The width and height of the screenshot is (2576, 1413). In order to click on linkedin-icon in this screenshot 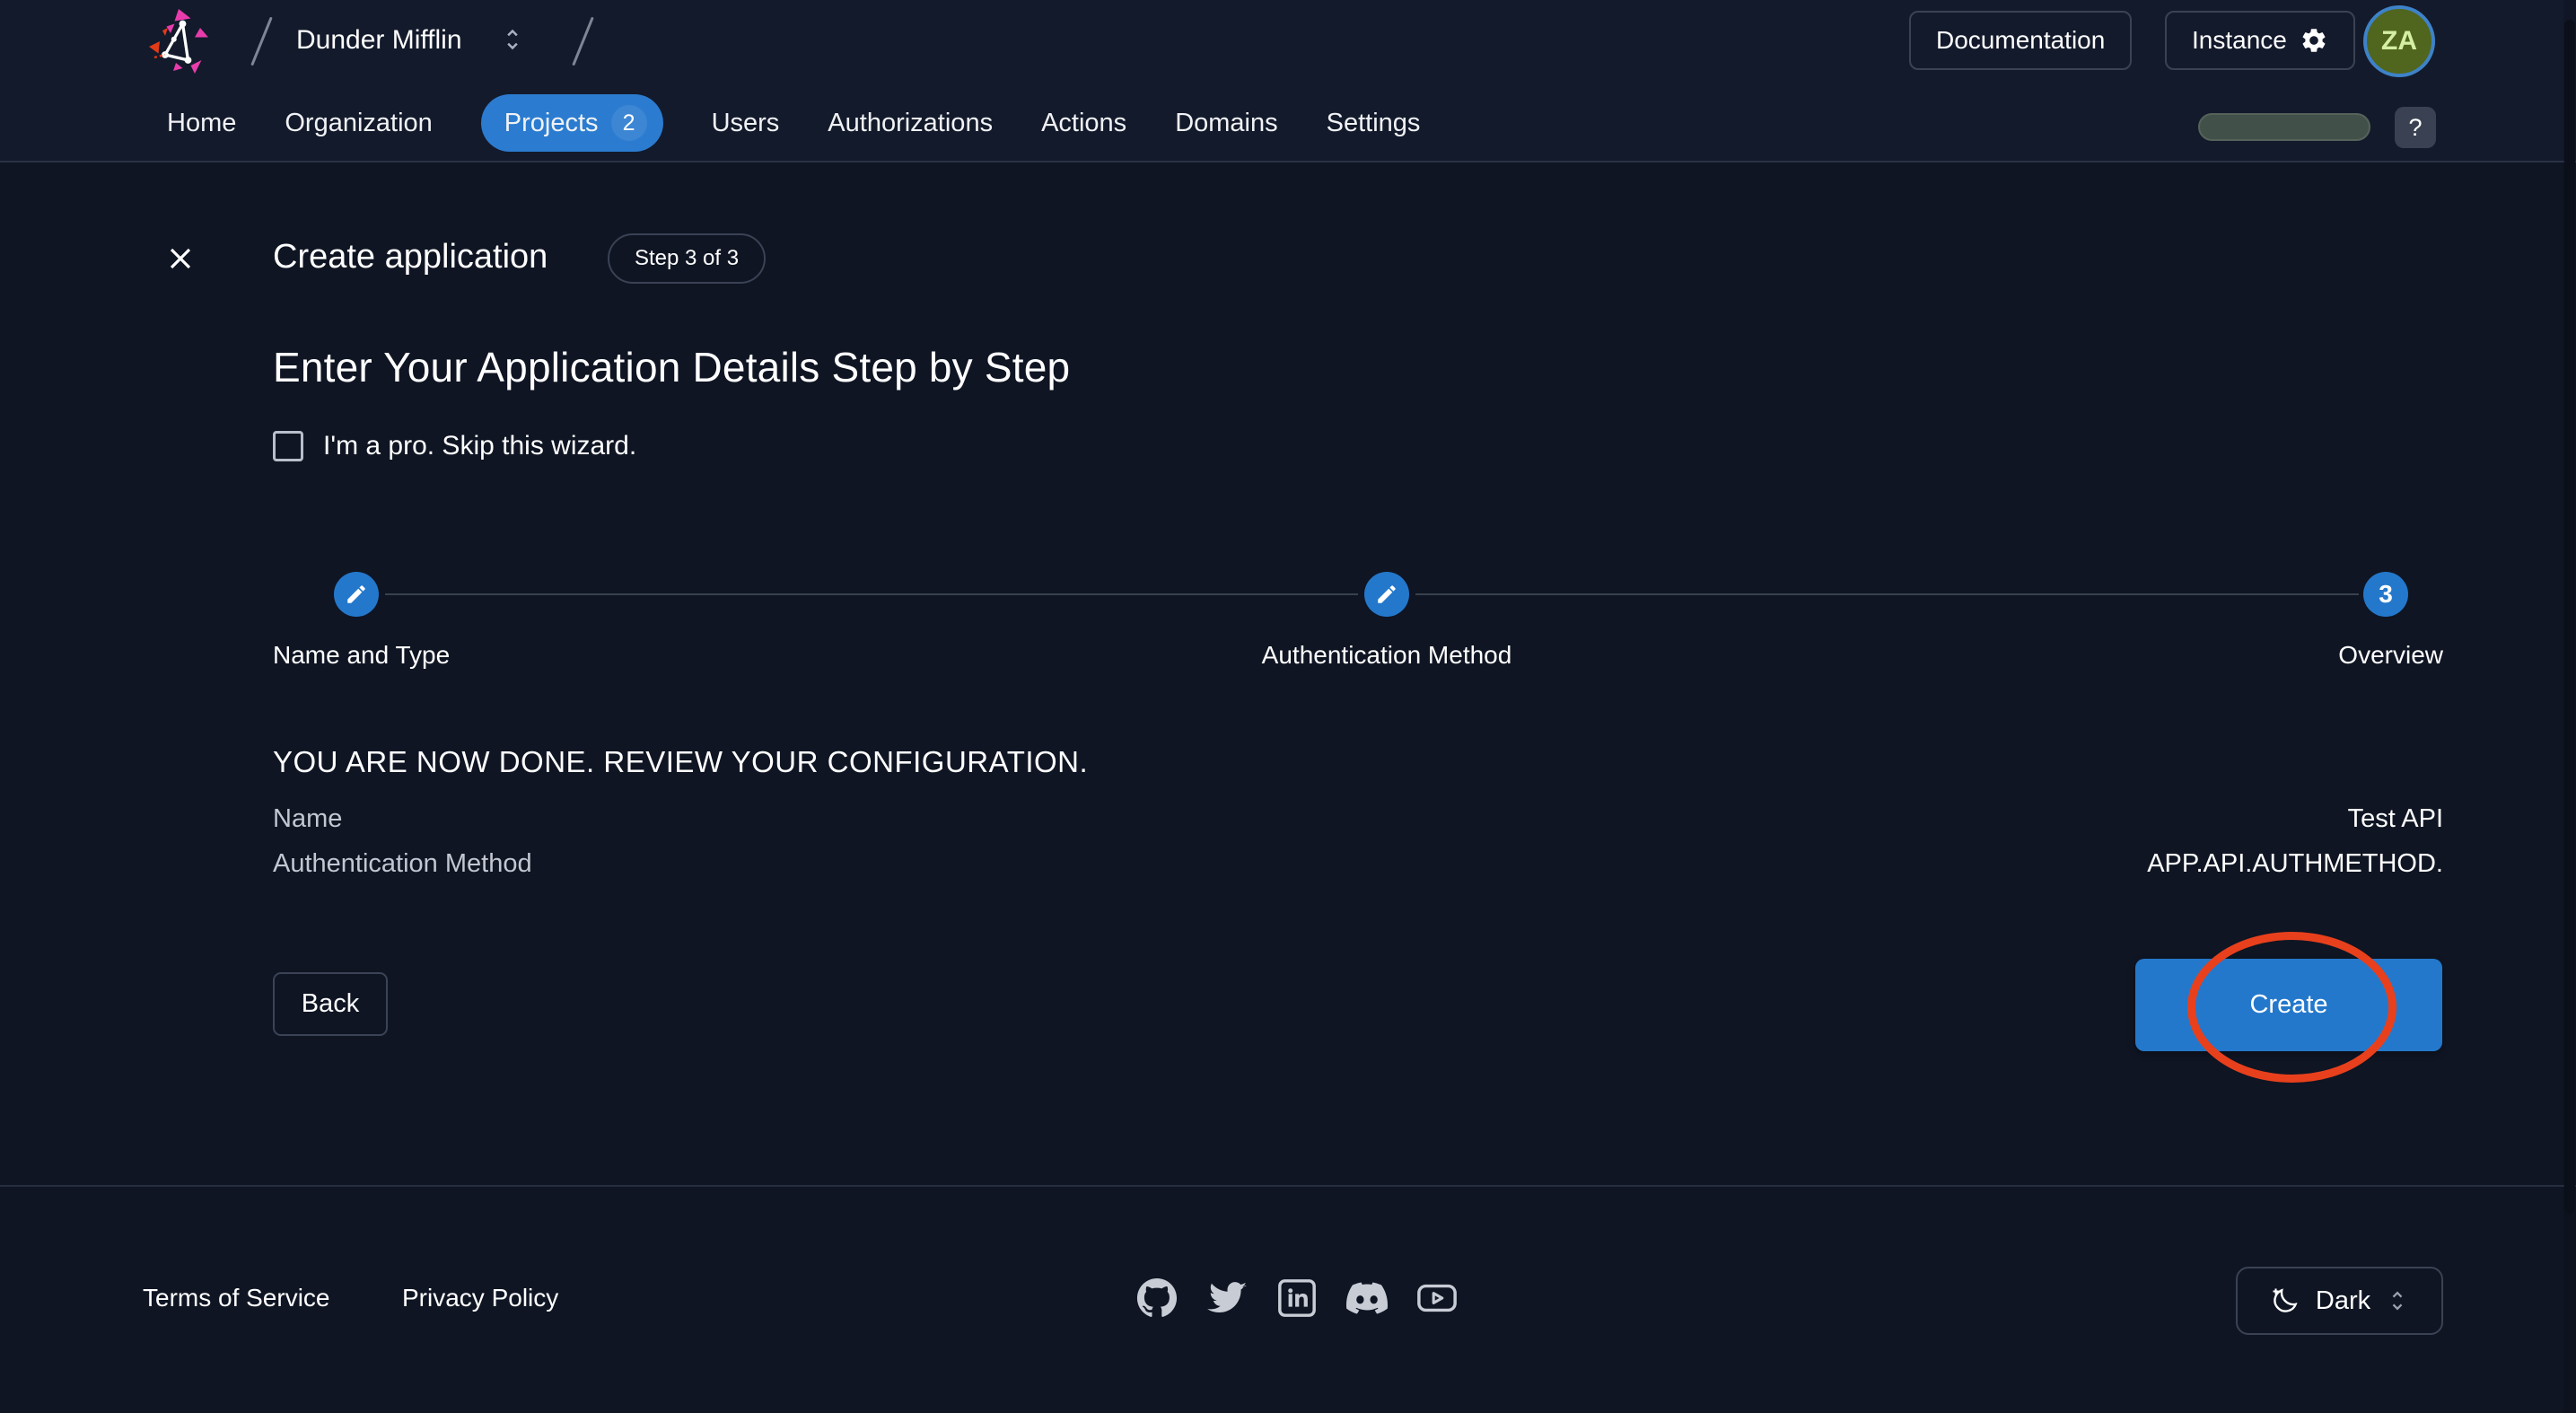, I will do `click(1297, 1298)`.